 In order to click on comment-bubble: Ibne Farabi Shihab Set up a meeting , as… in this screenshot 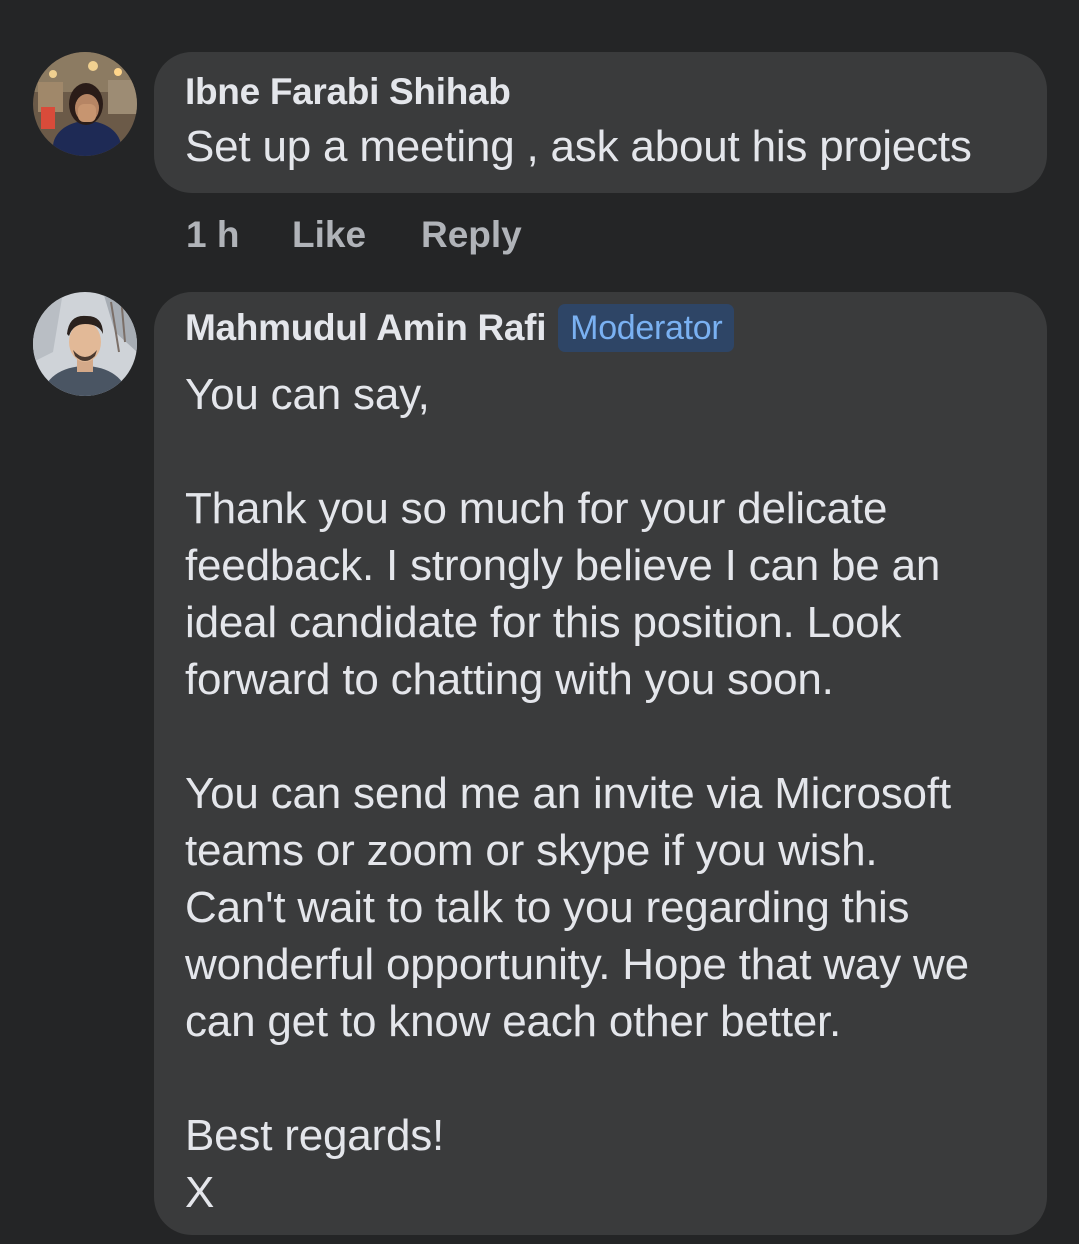, I will do `click(600, 122)`.